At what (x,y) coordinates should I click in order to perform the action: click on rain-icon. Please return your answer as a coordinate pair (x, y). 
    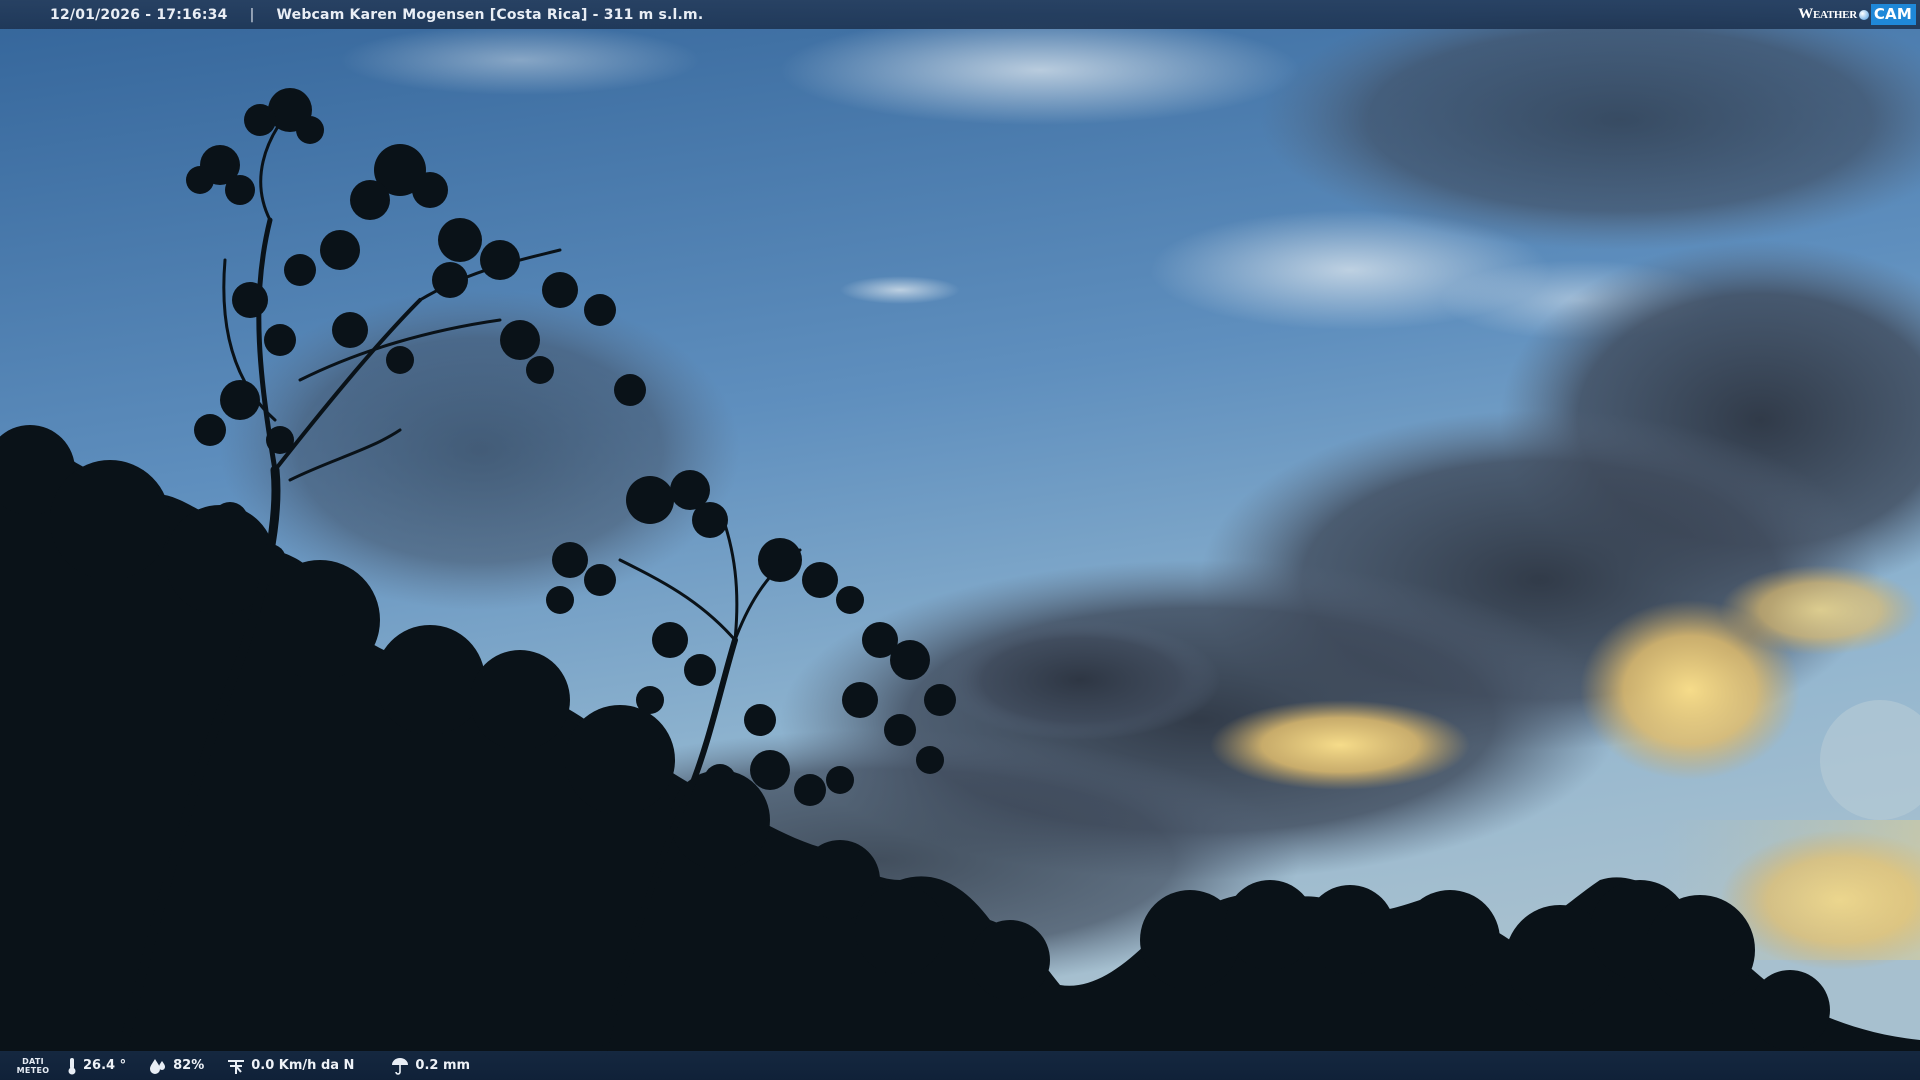
    Looking at the image, I should click on (400, 1066).